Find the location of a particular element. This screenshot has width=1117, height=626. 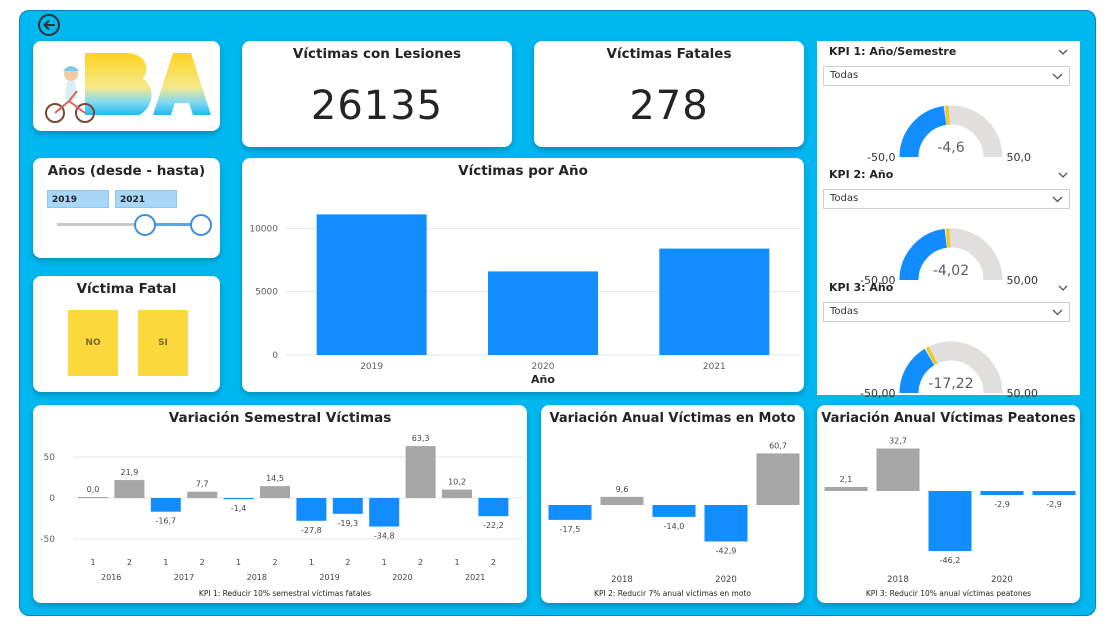

x-group-label: 2019 is located at coordinates (329, 577).